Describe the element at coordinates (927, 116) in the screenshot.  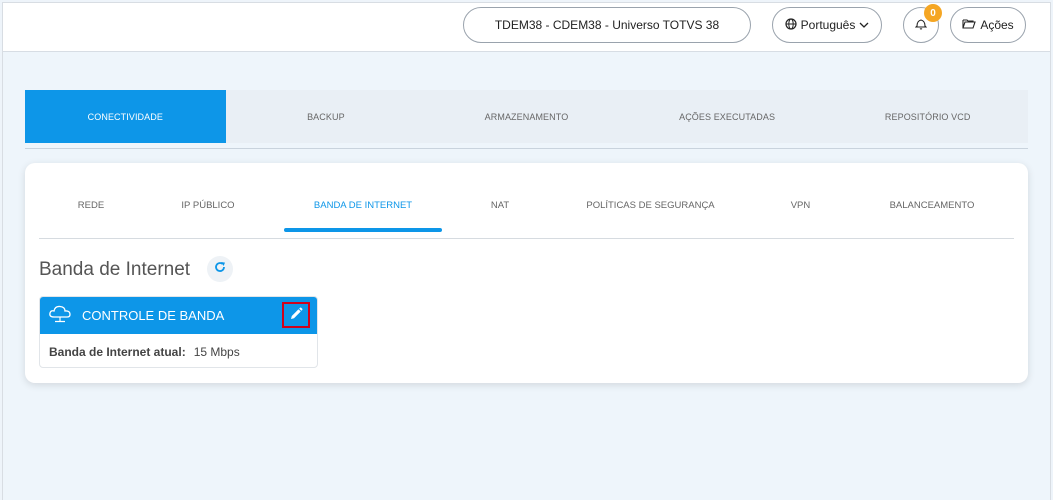
I see `tab-repositorio-vcd: REPOSITÓRIO VCD` at that location.